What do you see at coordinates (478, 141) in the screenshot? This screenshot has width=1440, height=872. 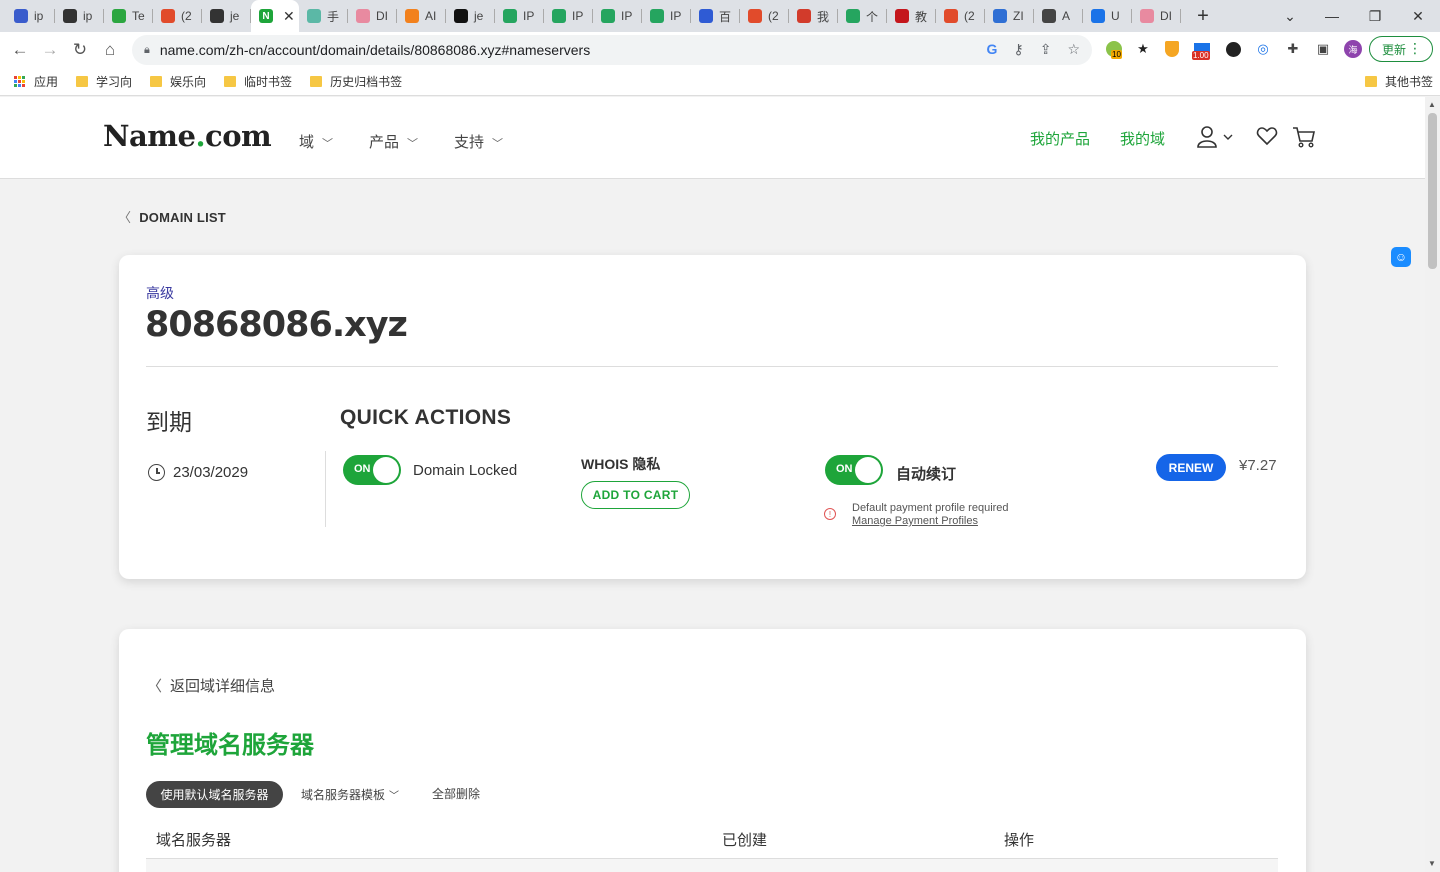 I see `nav-support: 支持 ﹀` at bounding box center [478, 141].